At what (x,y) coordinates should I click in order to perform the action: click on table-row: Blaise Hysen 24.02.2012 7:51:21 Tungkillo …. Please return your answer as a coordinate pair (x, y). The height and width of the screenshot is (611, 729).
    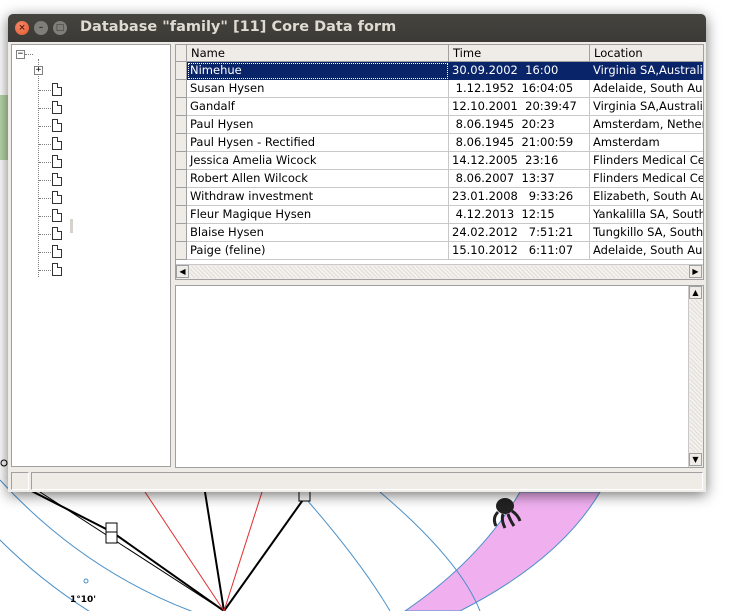
    Looking at the image, I should click on (445, 233).